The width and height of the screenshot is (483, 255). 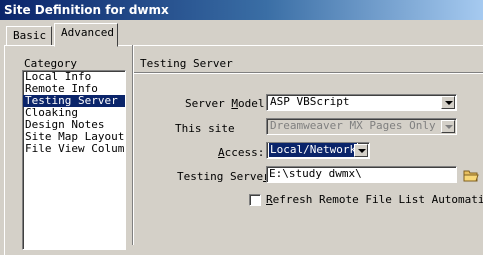 I want to click on this-site-select: Dreamweaver MX Pages Only, so click(x=361, y=126).